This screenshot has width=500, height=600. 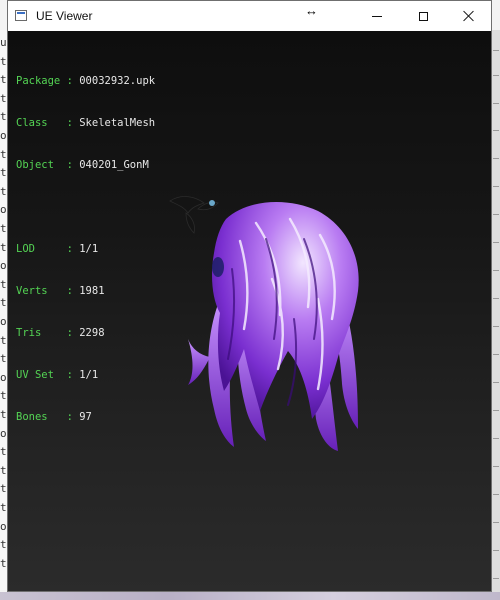 What do you see at coordinates (3, 42) in the screenshot?
I see `background-terminal-glyph: u` at bounding box center [3, 42].